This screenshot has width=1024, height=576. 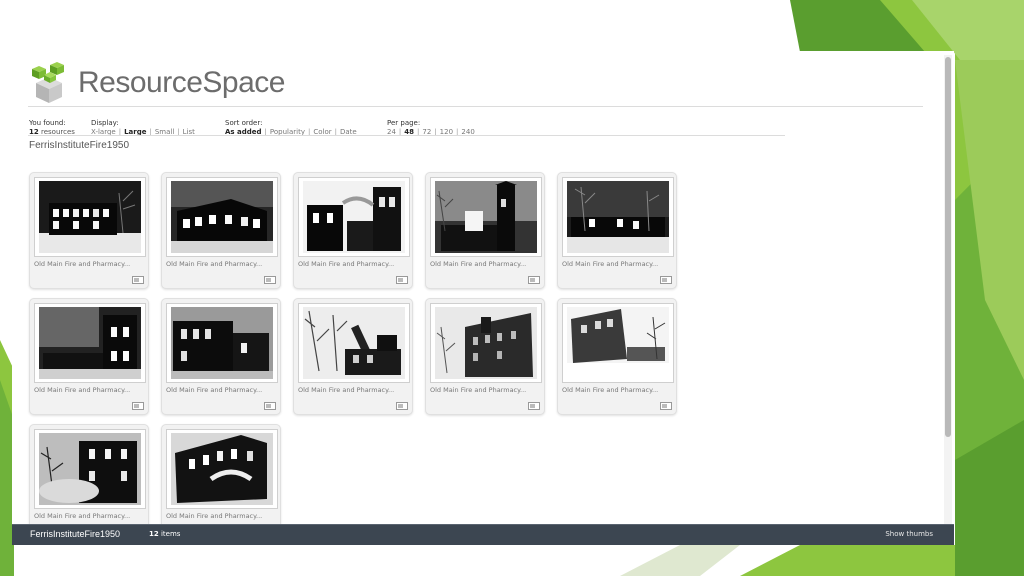 What do you see at coordinates (909, 534) in the screenshot?
I see `show-thumbs-button: Show thumbs` at bounding box center [909, 534].